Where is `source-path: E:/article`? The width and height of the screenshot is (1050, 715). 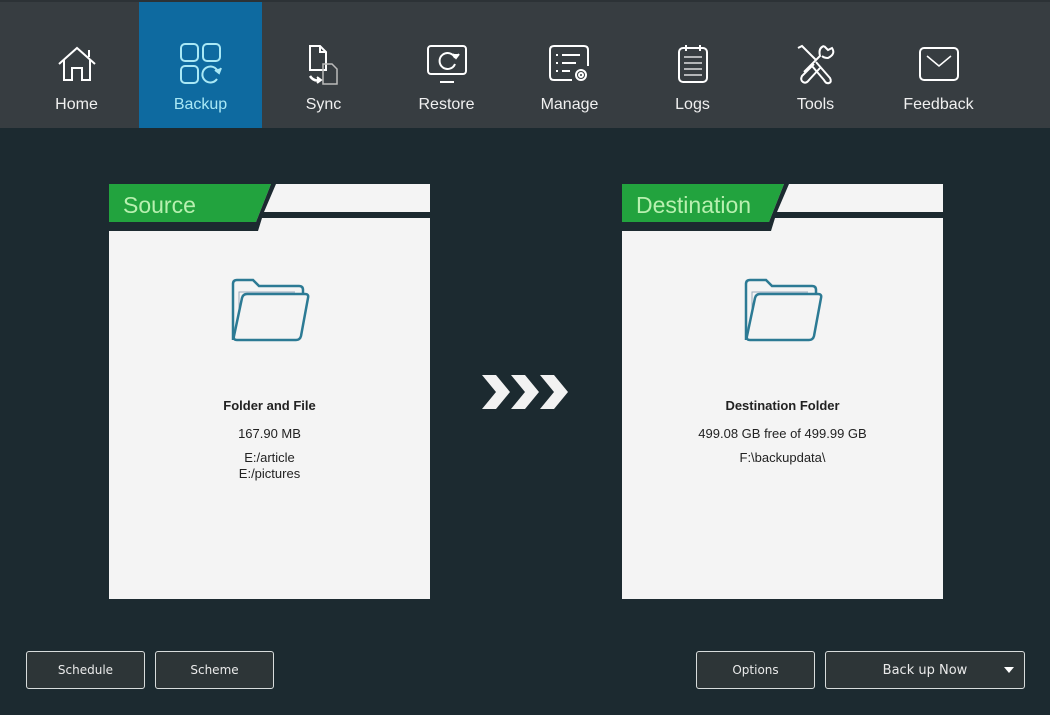
source-path: E:/article is located at coordinates (269, 457).